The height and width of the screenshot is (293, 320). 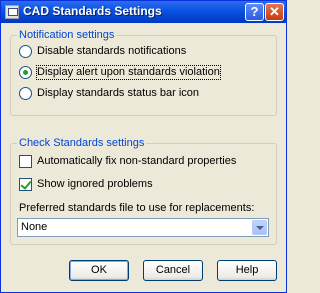 I want to click on preferred-file-dropdown: None, so click(x=143, y=227).